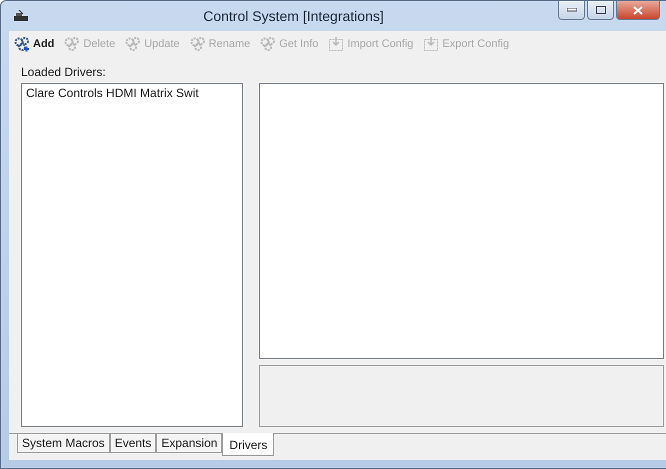 This screenshot has height=469, width=666. What do you see at coordinates (132, 93) in the screenshot?
I see `driver-item: Clare Controls HDMI Matrix Swit` at bounding box center [132, 93].